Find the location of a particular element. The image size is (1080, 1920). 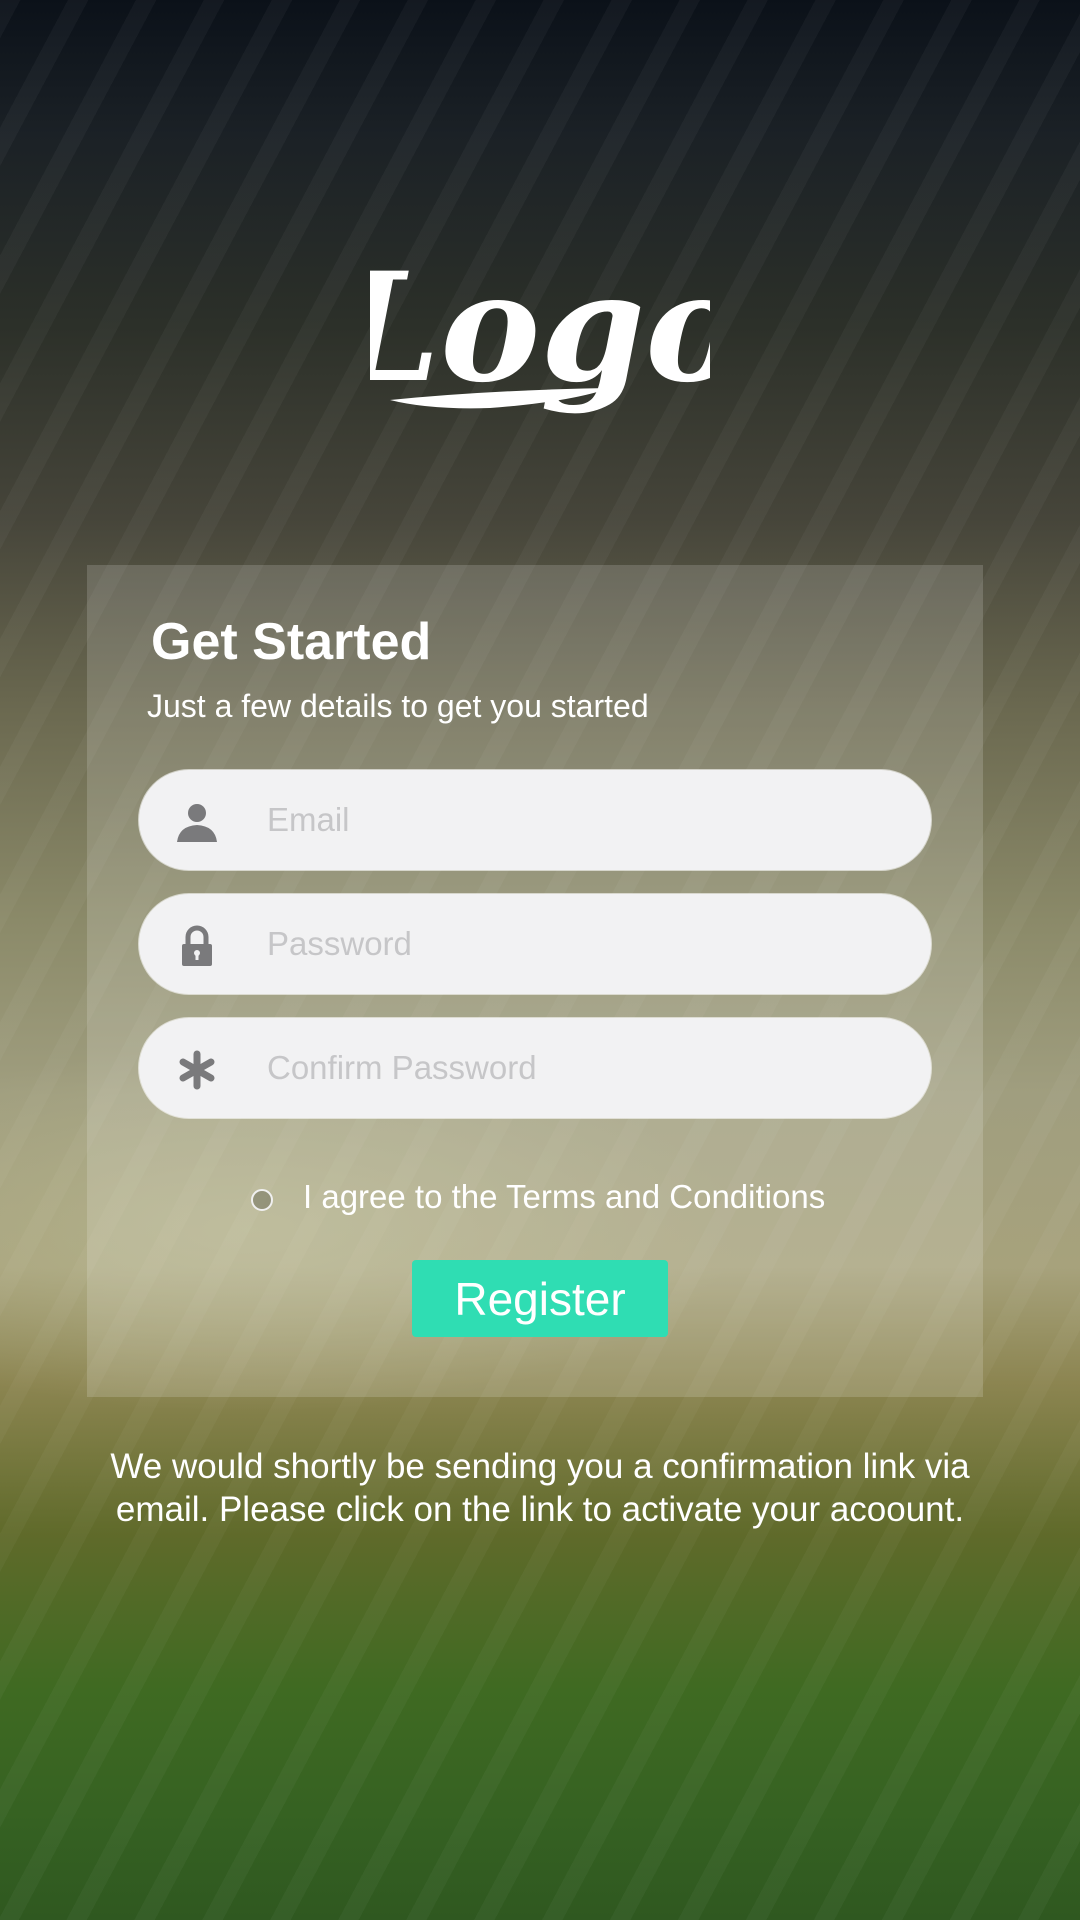

password-input is located at coordinates (577, 944).